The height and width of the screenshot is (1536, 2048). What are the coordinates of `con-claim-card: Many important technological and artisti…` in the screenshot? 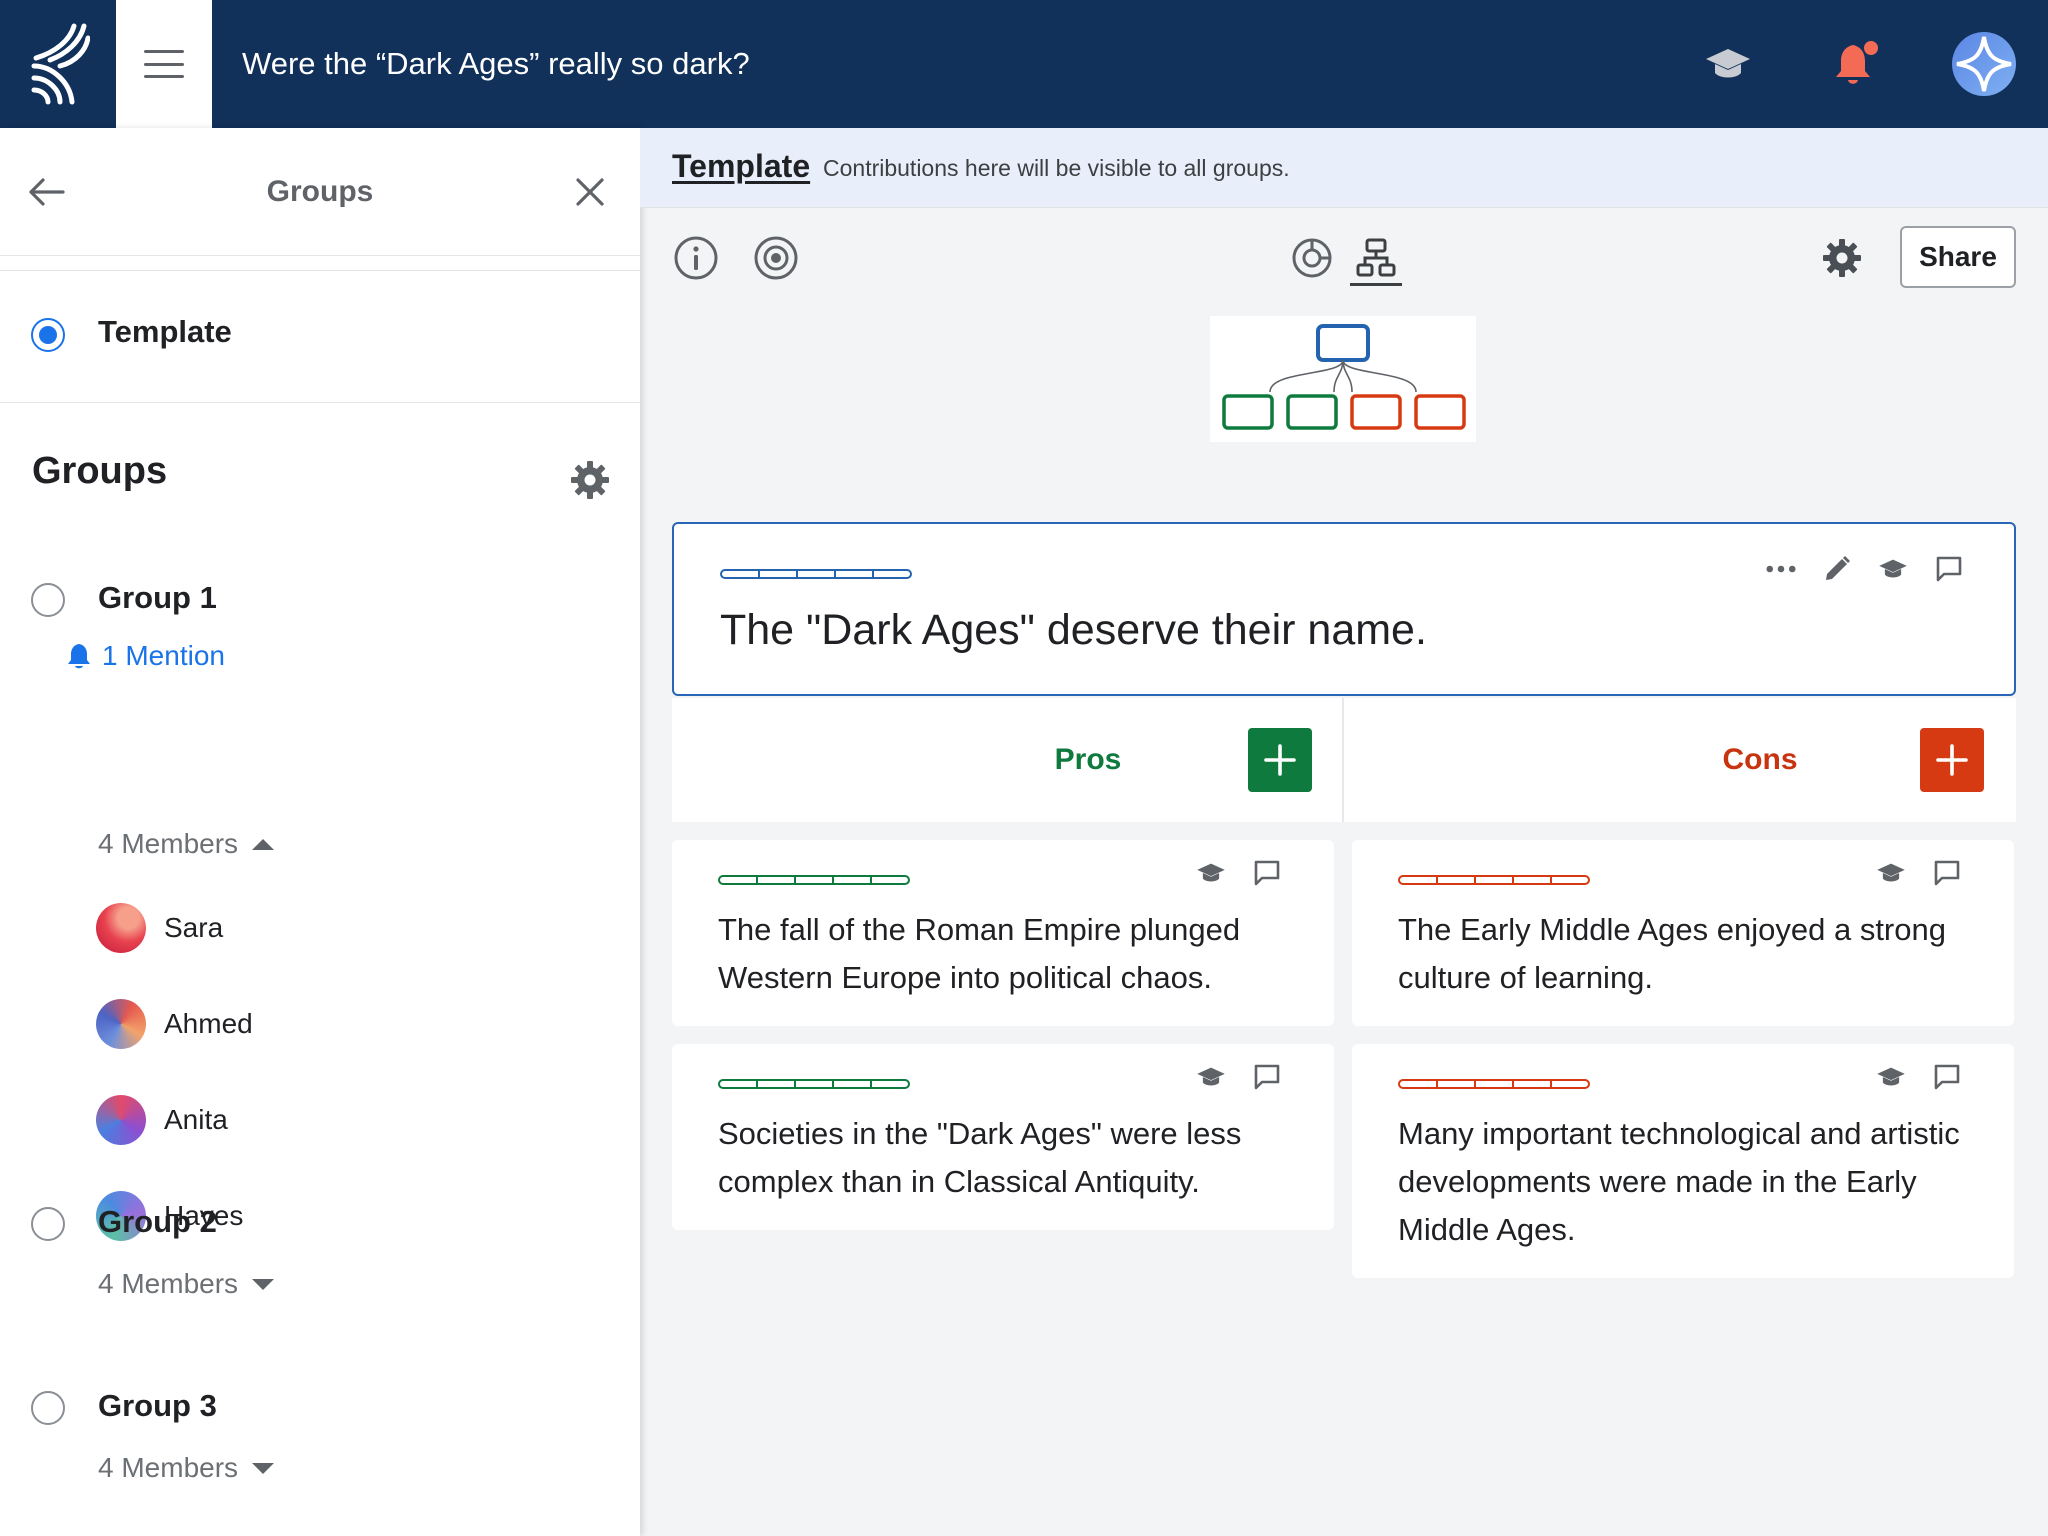 It's located at (1683, 1161).